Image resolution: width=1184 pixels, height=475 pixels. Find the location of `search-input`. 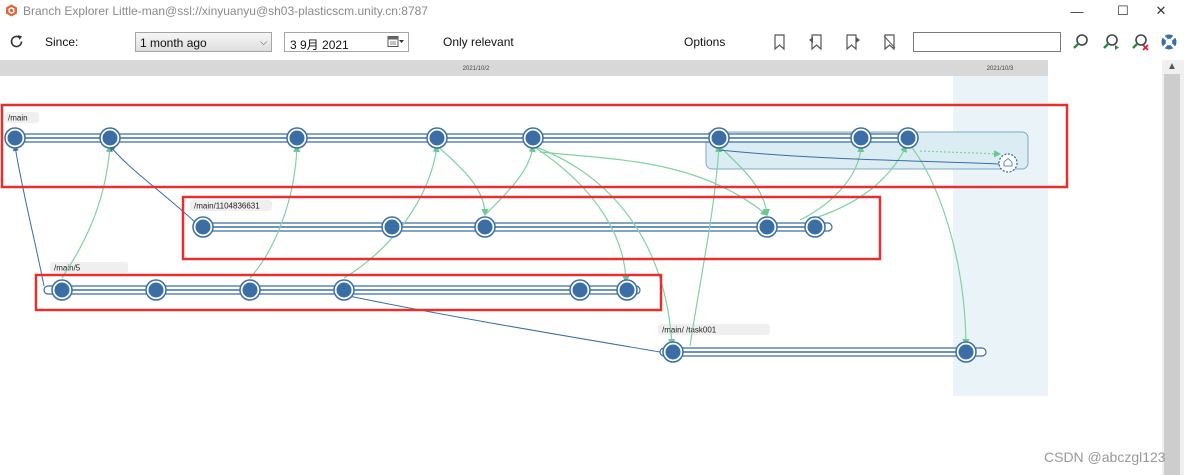

search-input is located at coordinates (987, 42).